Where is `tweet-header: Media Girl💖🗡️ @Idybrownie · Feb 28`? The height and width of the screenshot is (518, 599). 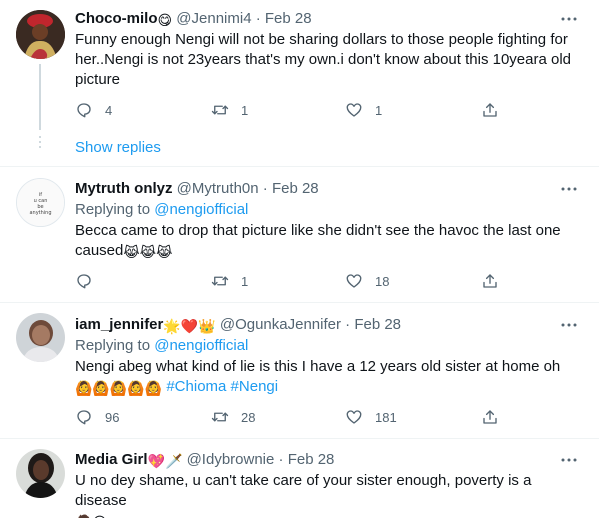
tweet-header: Media Girl💖🗡️ @Idybrownie · Feb 28 is located at coordinates (204, 460).